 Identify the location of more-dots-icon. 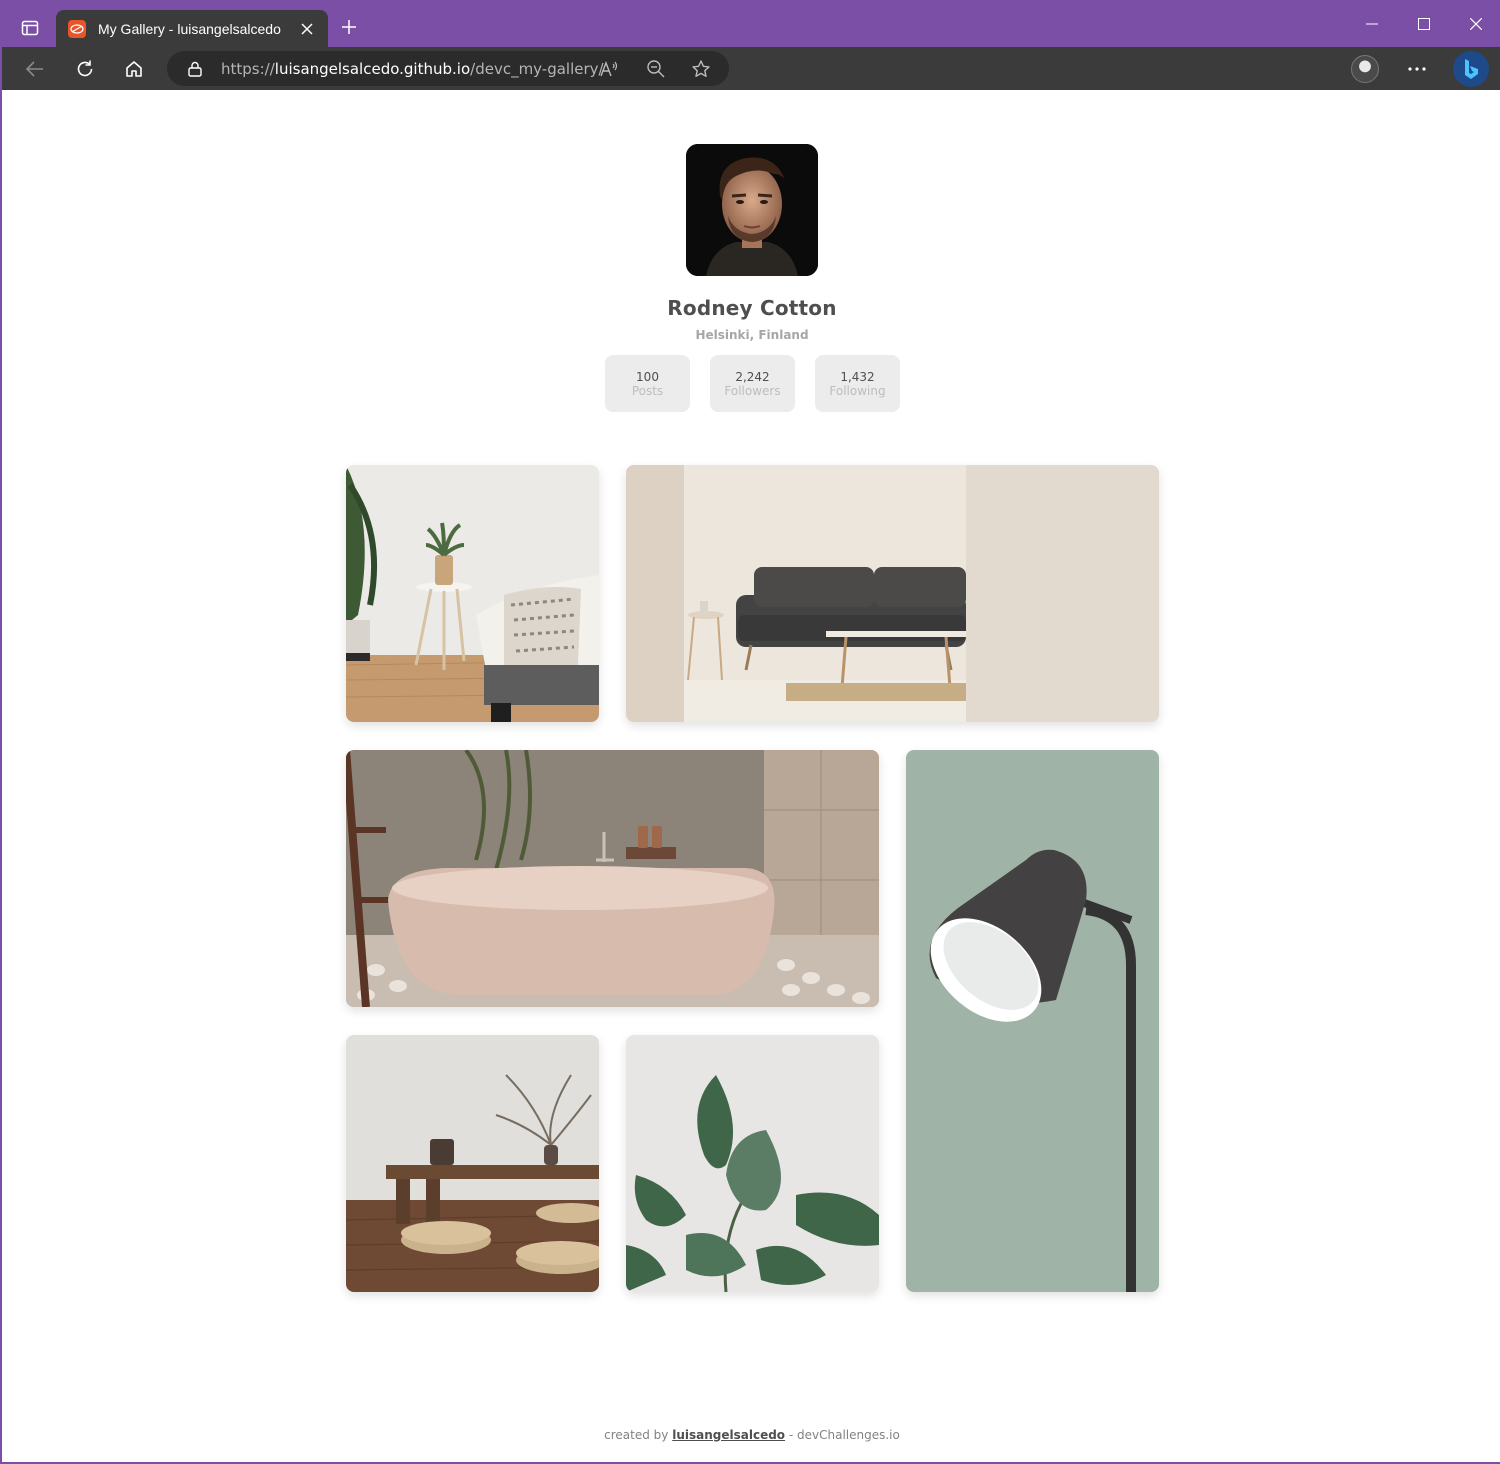
(1417, 69).